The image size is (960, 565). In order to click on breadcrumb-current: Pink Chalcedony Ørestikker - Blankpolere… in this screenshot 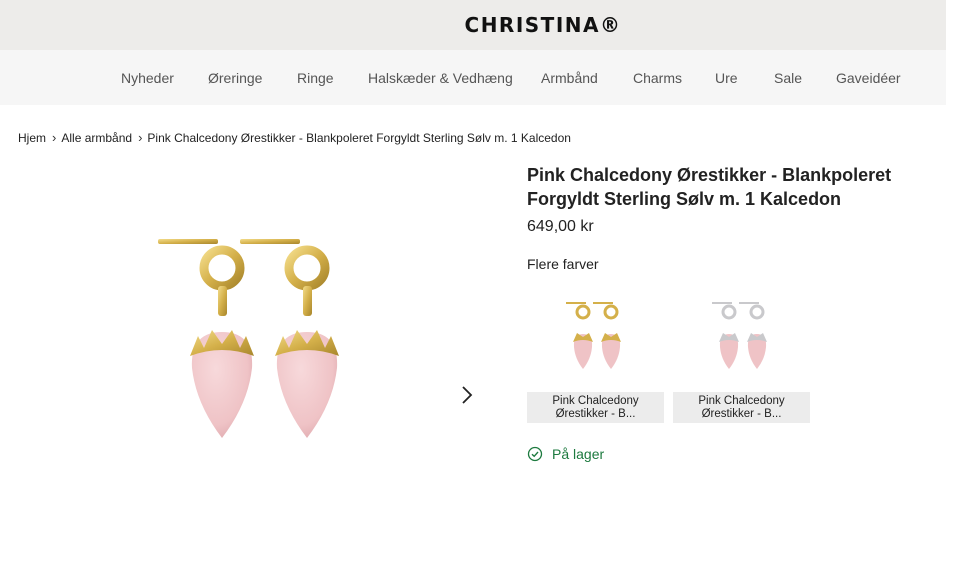, I will do `click(359, 137)`.